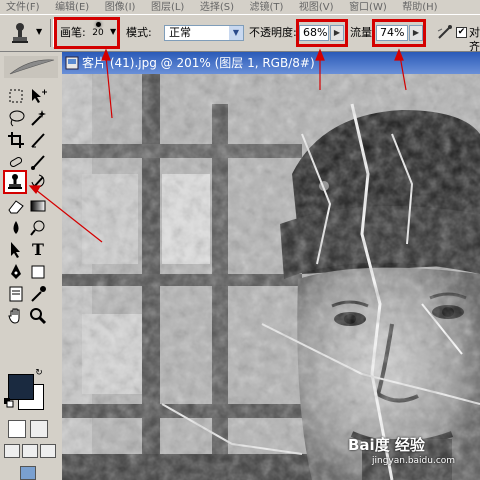  What do you see at coordinates (38, 96) in the screenshot?
I see `move-tool-icon` at bounding box center [38, 96].